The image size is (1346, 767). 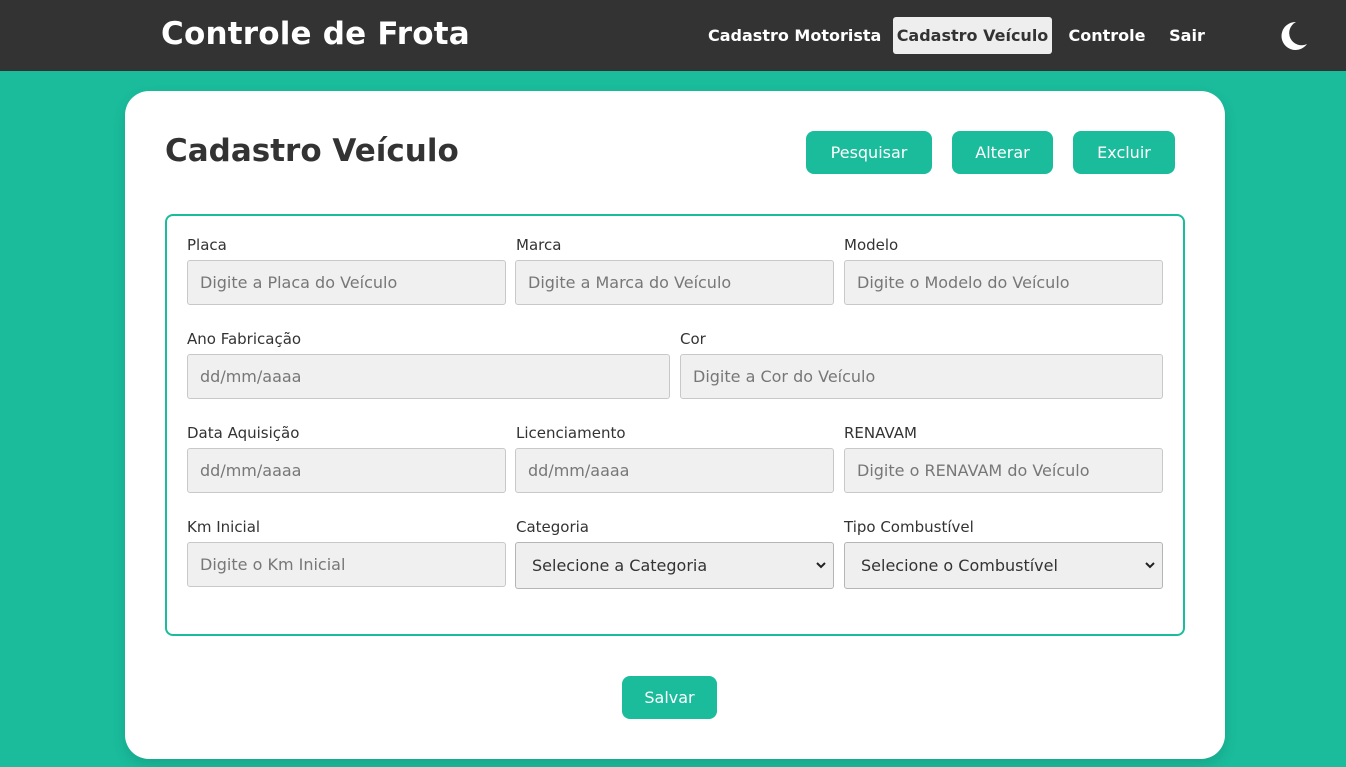 I want to click on licenciamento-input: dd/mm/aaaa, so click(x=674, y=470).